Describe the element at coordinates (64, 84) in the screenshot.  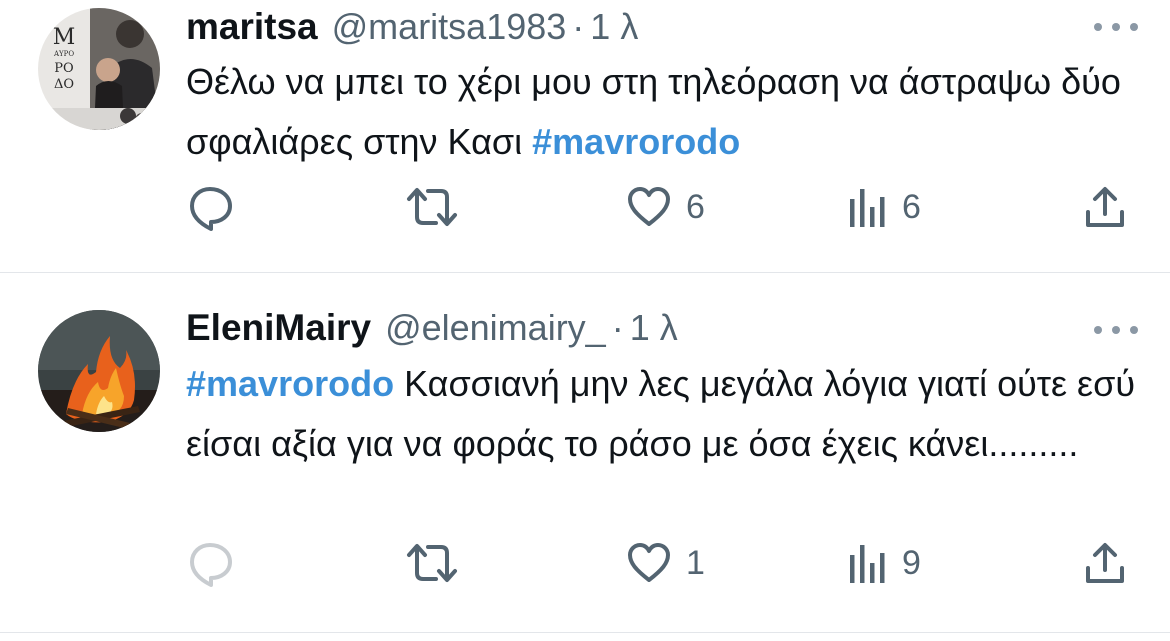
I see `avatar-logo-syllable-2: ΔΟ` at that location.